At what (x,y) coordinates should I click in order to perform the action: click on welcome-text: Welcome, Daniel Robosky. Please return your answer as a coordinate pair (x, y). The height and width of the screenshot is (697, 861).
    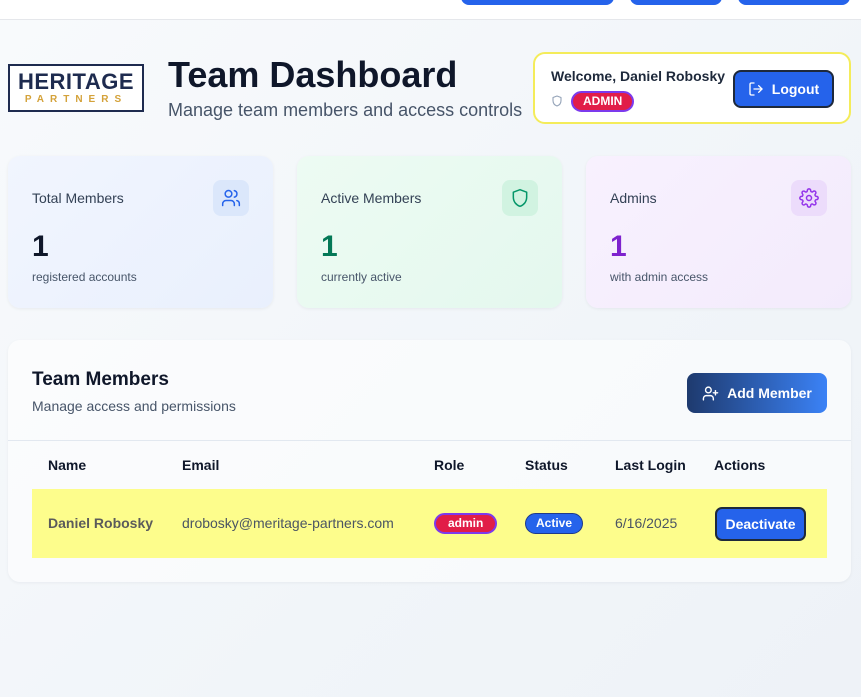
    Looking at the image, I should click on (638, 76).